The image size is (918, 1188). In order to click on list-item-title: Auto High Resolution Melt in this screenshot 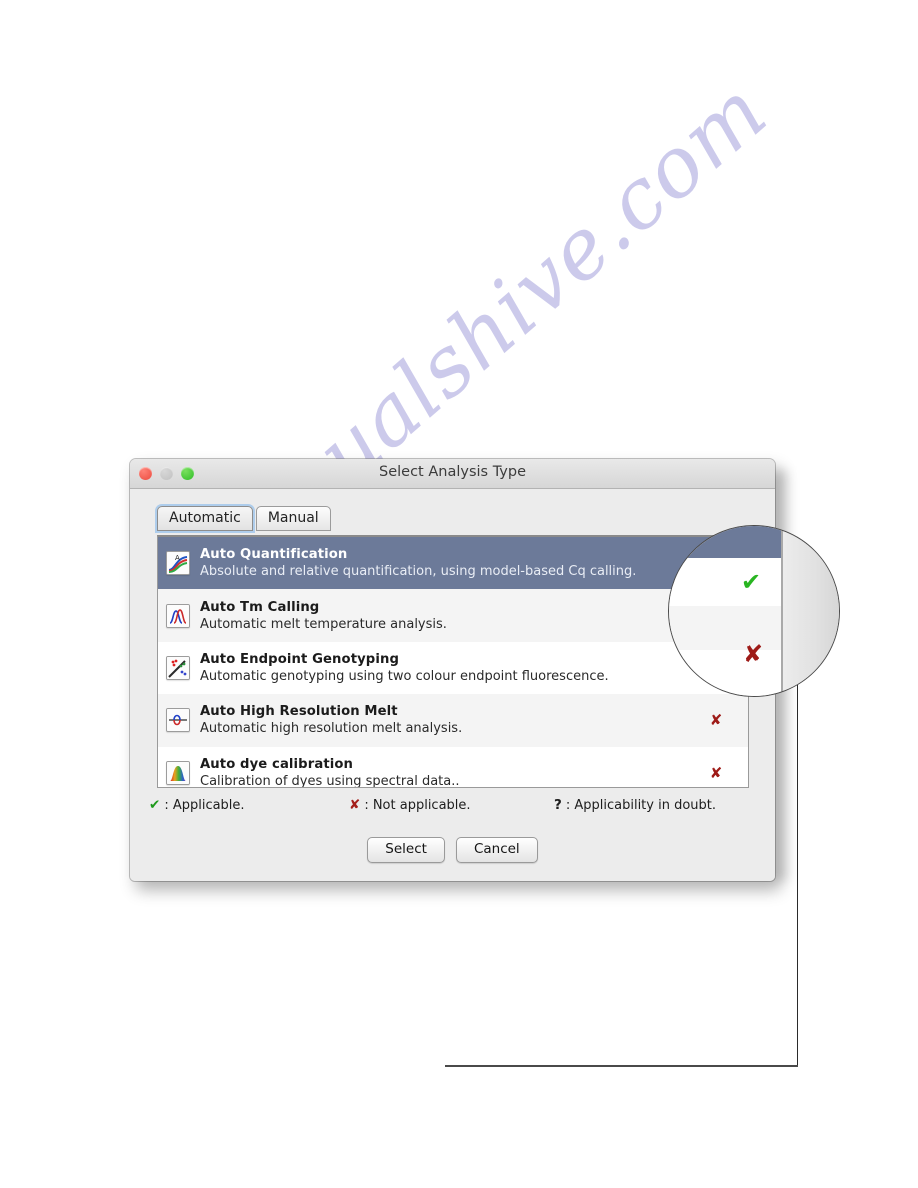, I will do `click(299, 712)`.